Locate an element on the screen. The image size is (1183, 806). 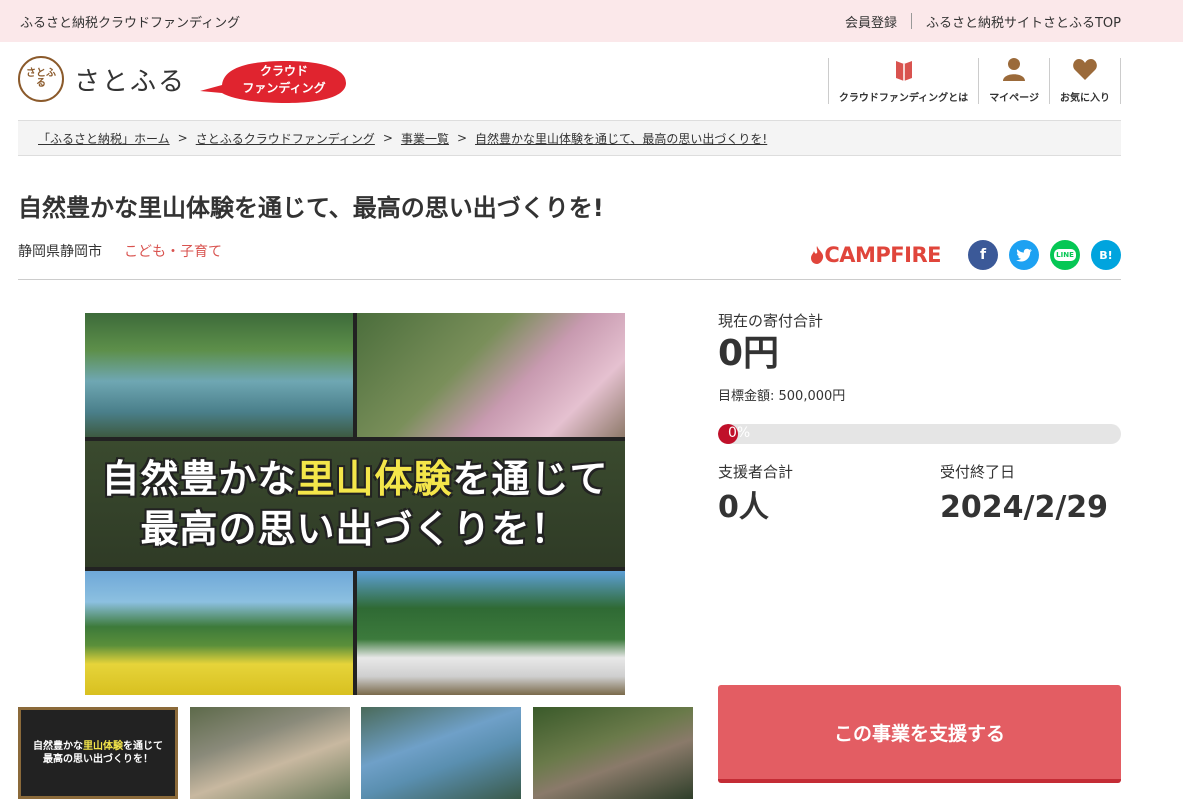
hatena-bookmark-button: B! is located at coordinates (1106, 255).